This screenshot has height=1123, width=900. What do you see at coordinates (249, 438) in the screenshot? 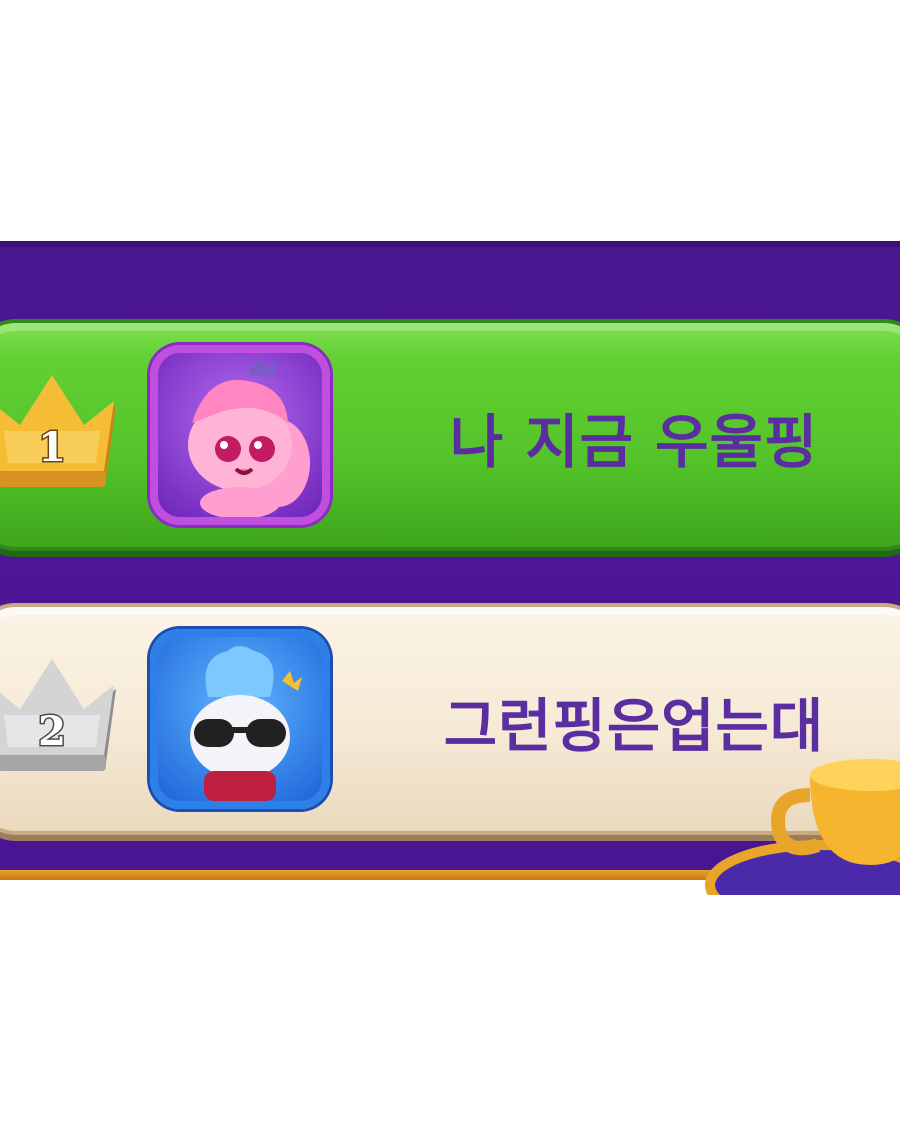
I see `pink-character-icon` at bounding box center [249, 438].